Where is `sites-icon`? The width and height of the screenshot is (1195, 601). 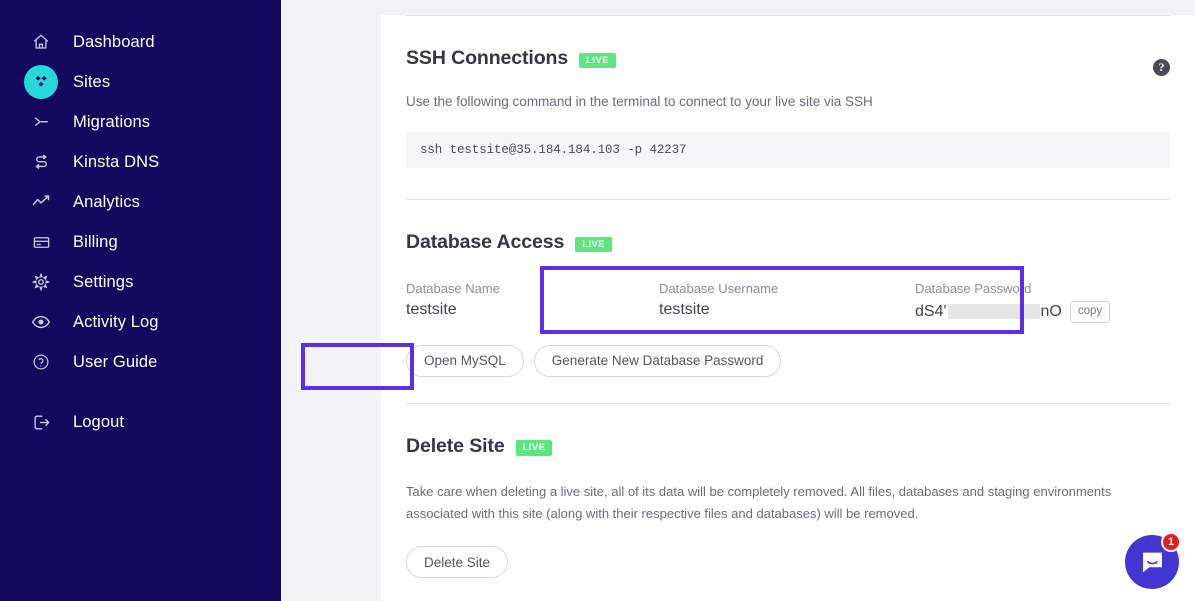
sites-icon is located at coordinates (41, 82).